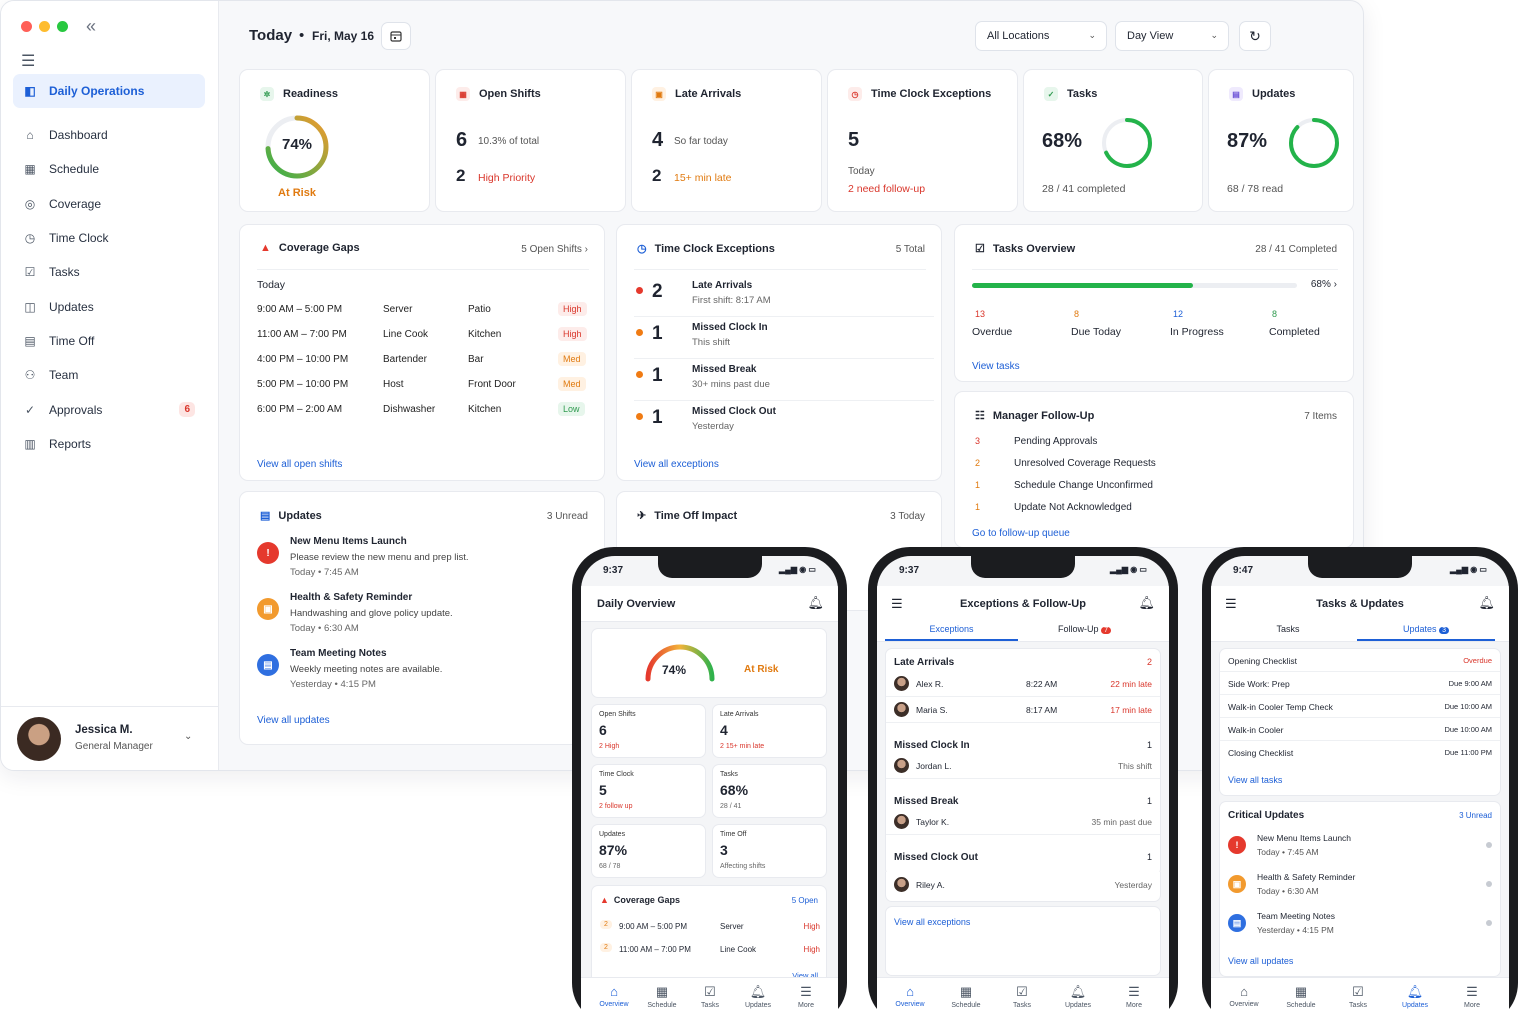 The image size is (1536, 1025). Describe the element at coordinates (109, 238) in the screenshot. I see `sidebar-item-time-clock: ◷ Time Clock` at that location.